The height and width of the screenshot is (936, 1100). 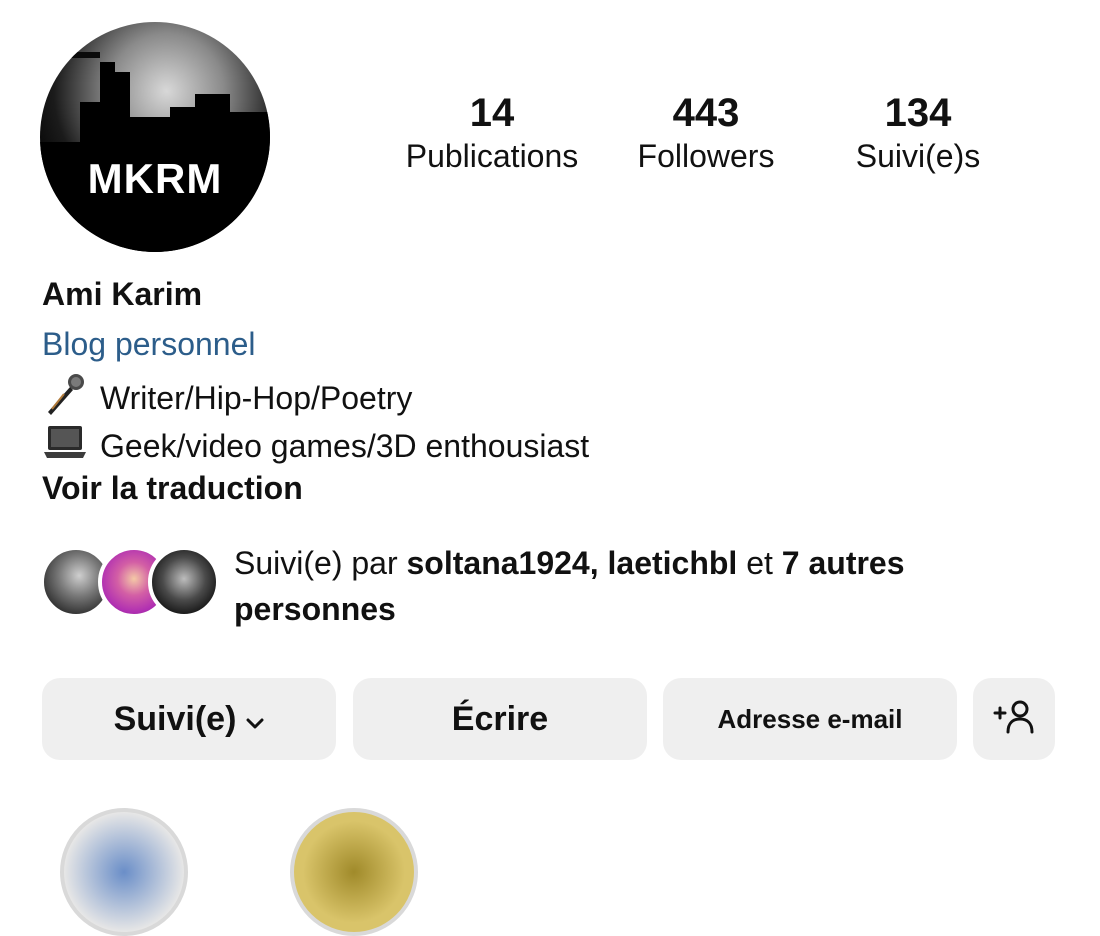 What do you see at coordinates (255, 719) in the screenshot?
I see `chevron-down-icon` at bounding box center [255, 719].